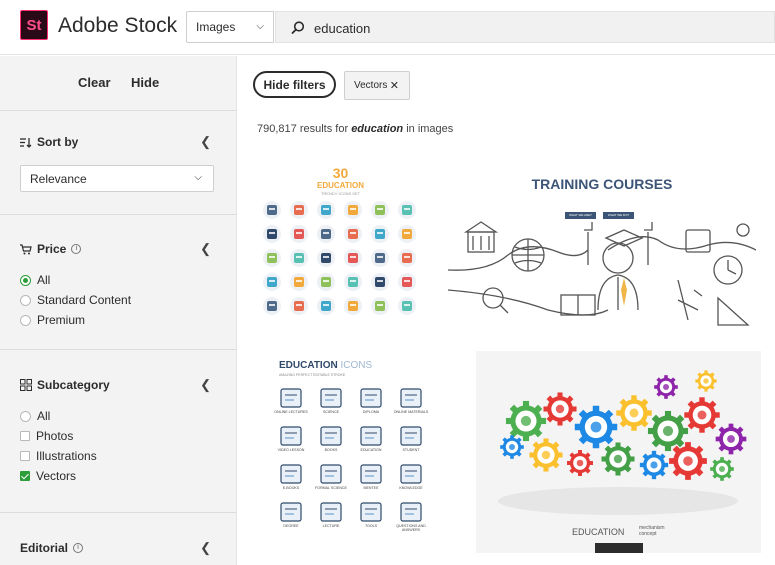 The width and height of the screenshot is (775, 565). I want to click on subcategory-option-illustrations: Illustrations, so click(58, 456).